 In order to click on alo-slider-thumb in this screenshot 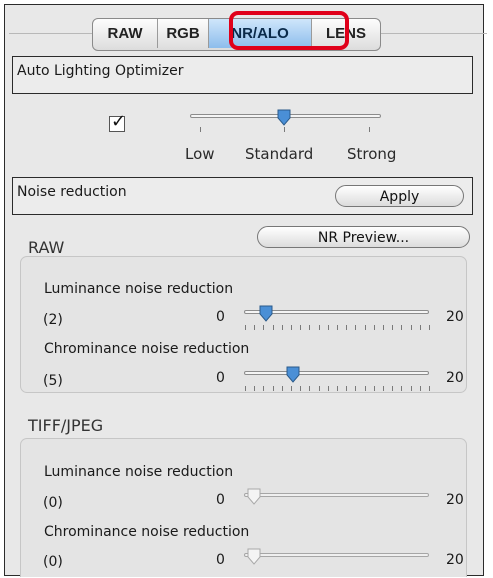, I will do `click(284, 117)`.